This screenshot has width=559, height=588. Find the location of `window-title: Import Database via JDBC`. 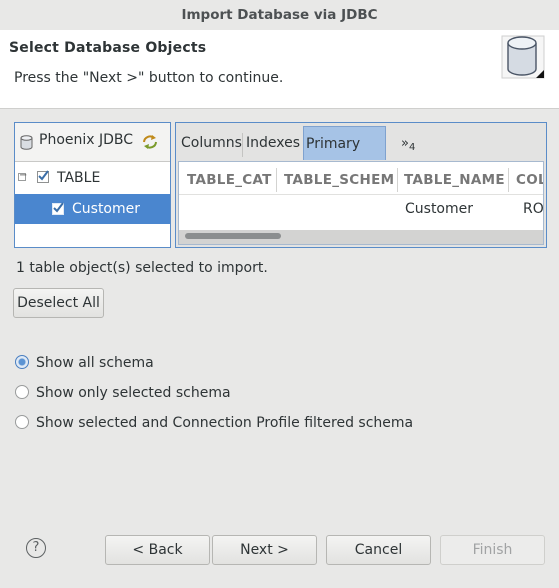

window-title: Import Database via JDBC is located at coordinates (279, 15).